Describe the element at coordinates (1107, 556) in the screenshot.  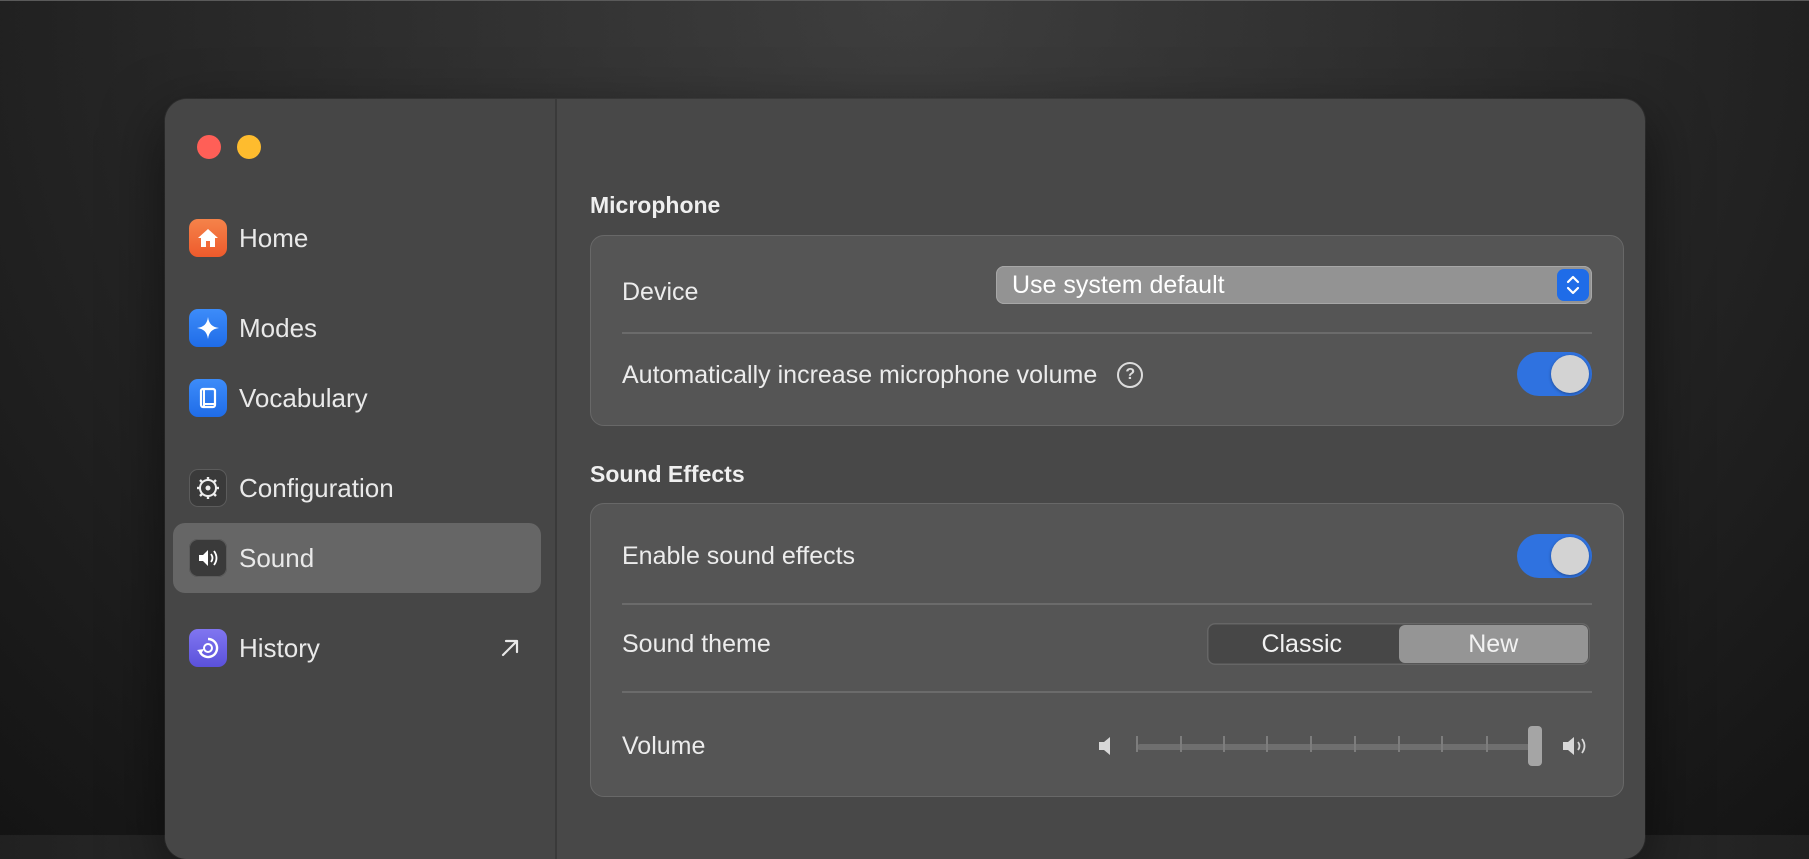
I see `enable-sound-effects-row: Enable sound effects` at that location.